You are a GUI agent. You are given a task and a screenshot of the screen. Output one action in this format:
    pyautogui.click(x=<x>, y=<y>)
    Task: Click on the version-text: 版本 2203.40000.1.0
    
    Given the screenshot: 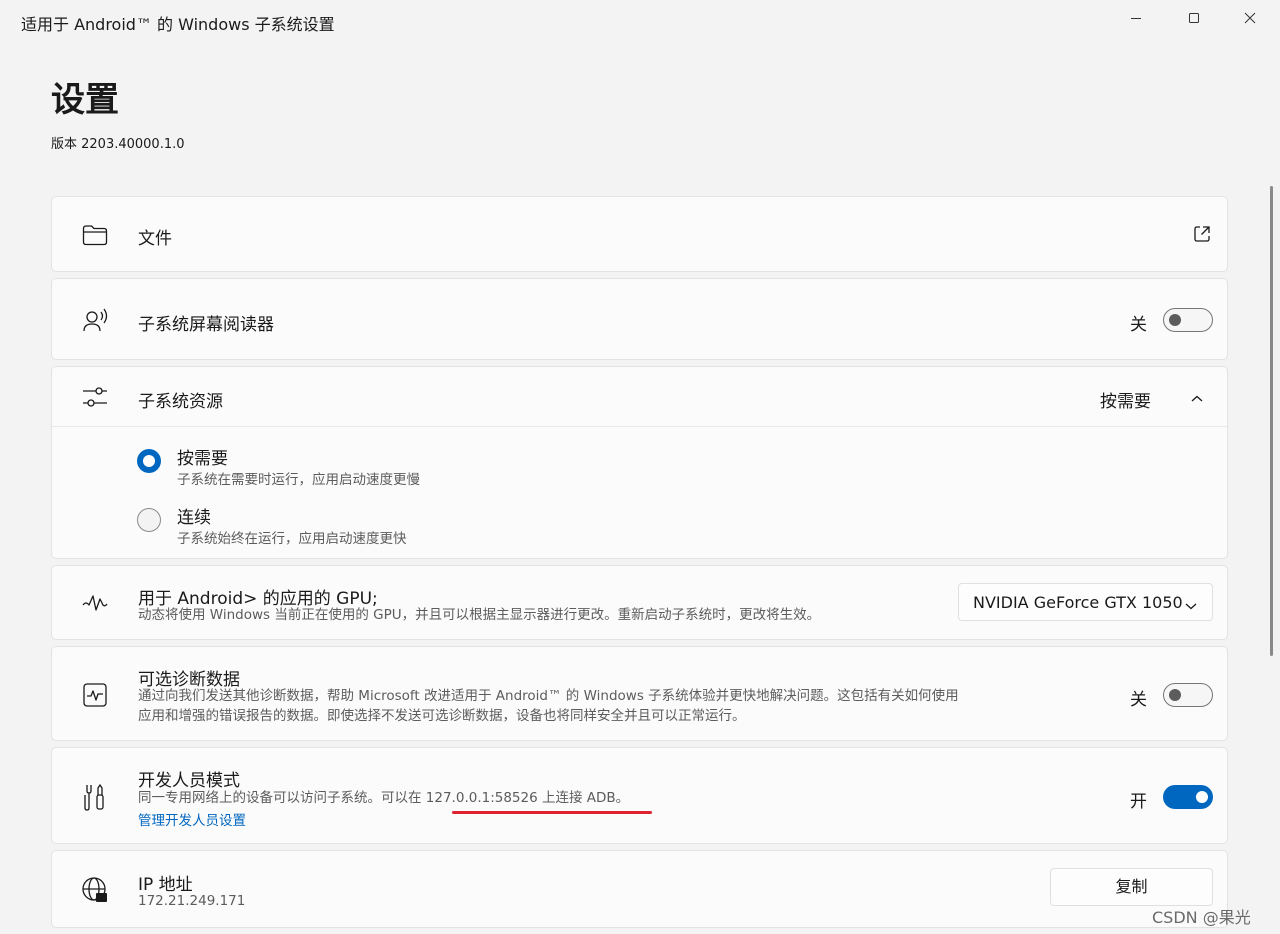 What is the action you would take?
    pyautogui.click(x=118, y=144)
    